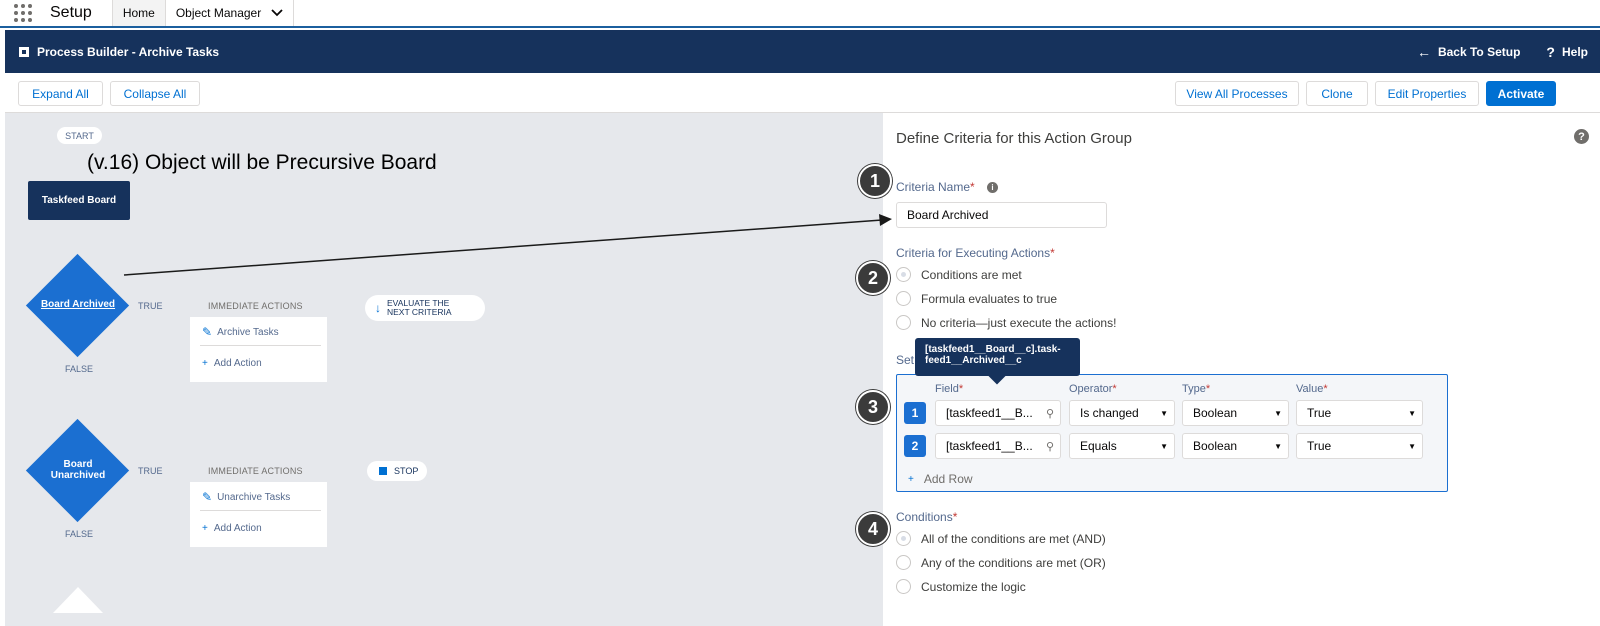  What do you see at coordinates (947, 389) in the screenshot?
I see `column-header-field-text: Field` at bounding box center [947, 389].